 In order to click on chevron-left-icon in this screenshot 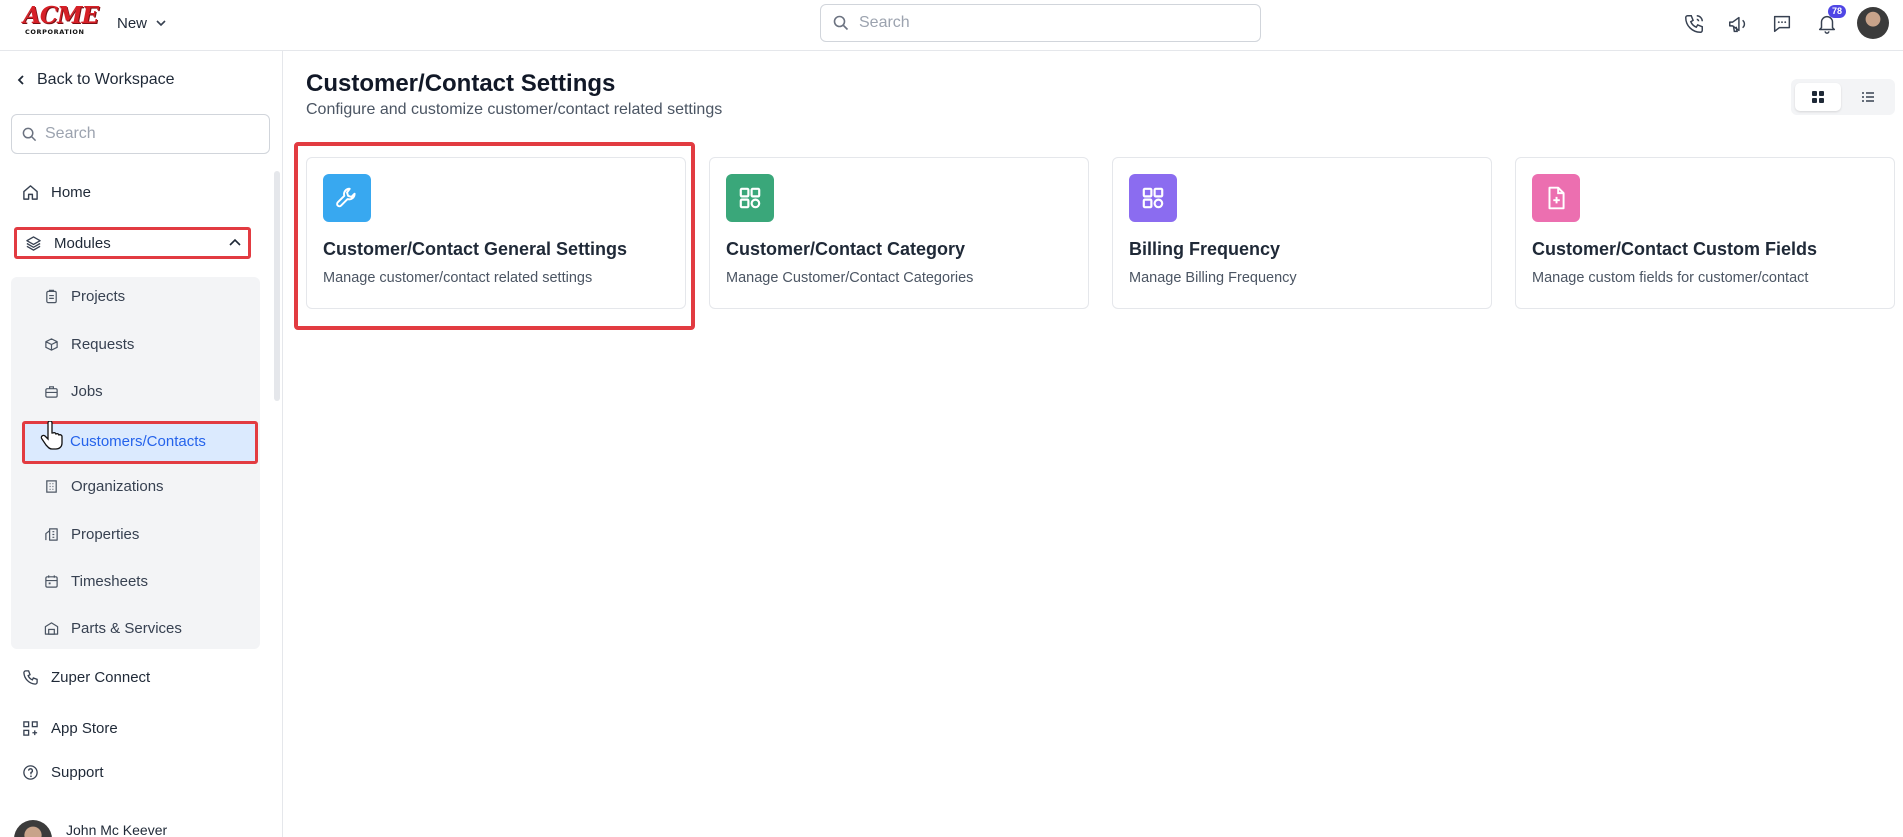, I will do `click(20, 80)`.